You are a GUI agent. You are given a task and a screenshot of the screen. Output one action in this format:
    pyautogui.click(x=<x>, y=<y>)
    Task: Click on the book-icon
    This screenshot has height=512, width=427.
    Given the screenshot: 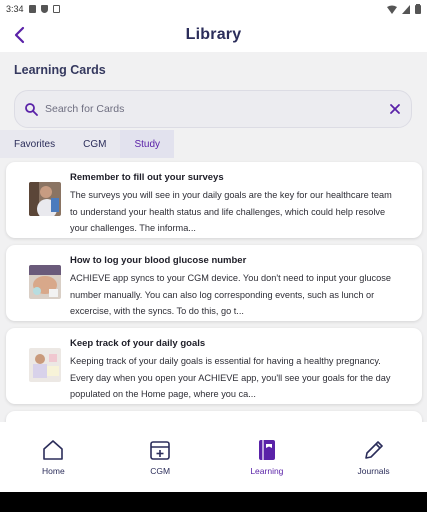 What is the action you would take?
    pyautogui.click(x=266, y=450)
    